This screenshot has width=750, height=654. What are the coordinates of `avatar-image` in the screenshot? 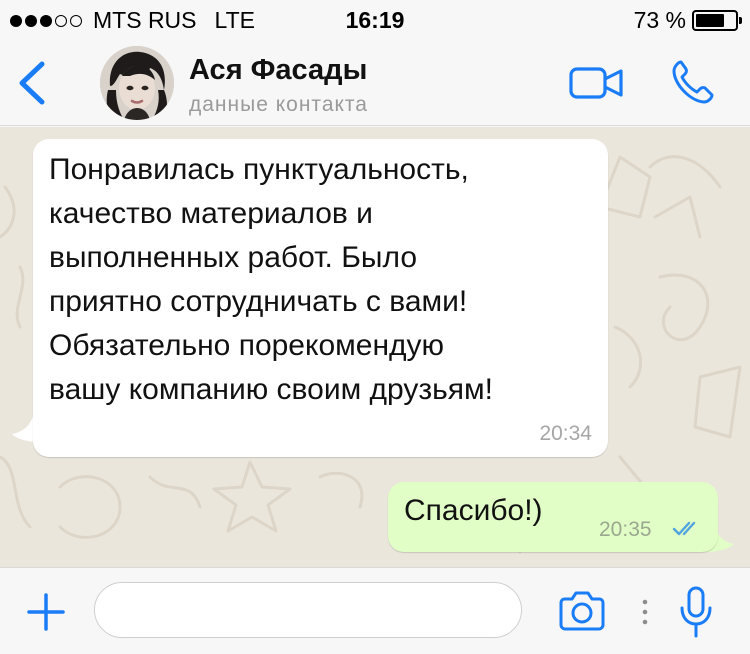 It's located at (137, 83).